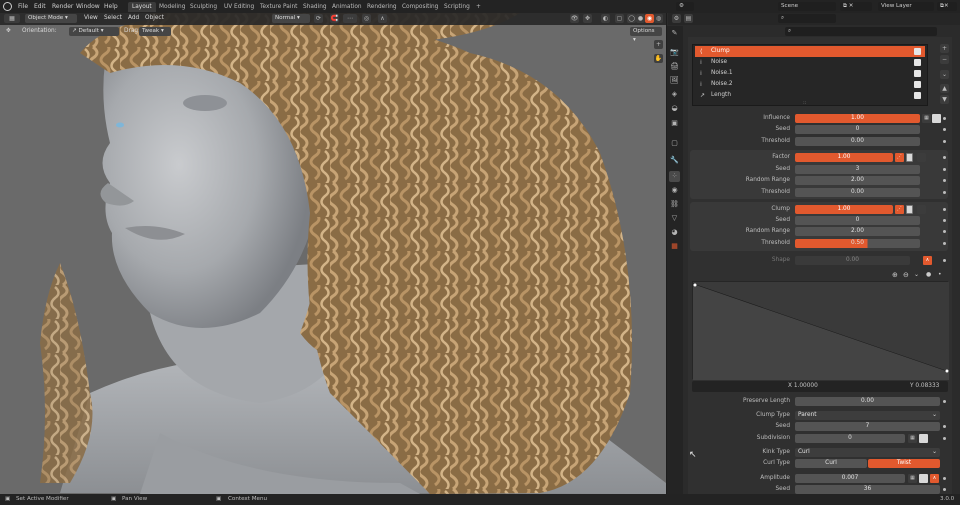 This screenshot has height=505, width=960. What do you see at coordinates (94, 31) in the screenshot?
I see `orientation-dropdown: ↗ Default ▾` at bounding box center [94, 31].